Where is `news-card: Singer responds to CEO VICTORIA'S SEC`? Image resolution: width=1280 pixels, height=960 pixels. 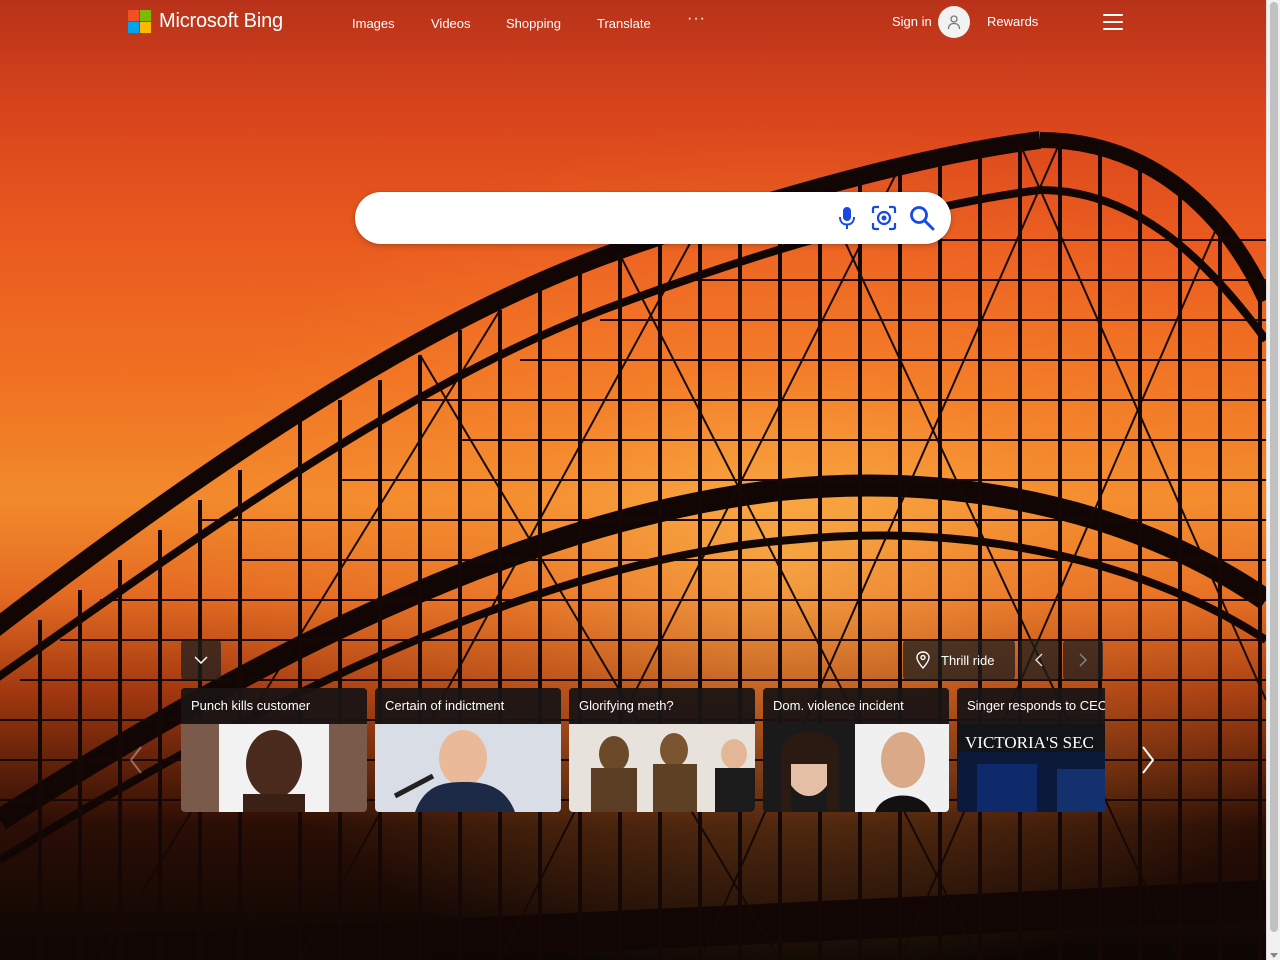
news-card: Singer responds to CEO VICTORIA'S SEC is located at coordinates (1031, 750).